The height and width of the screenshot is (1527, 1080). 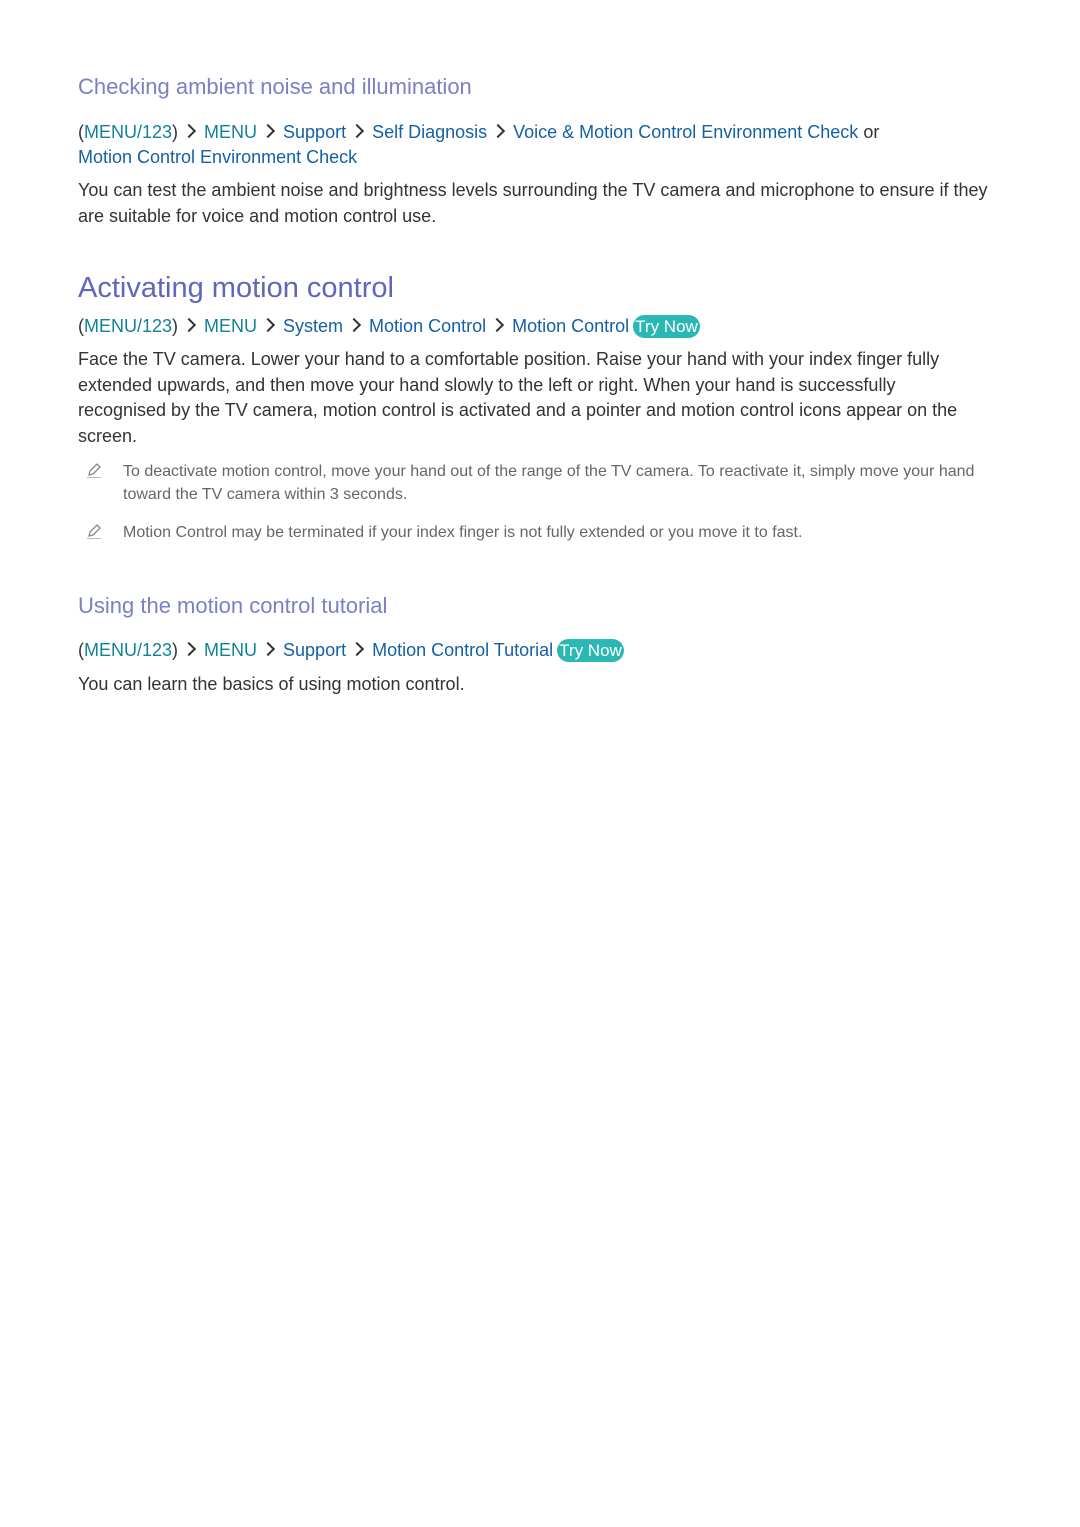 What do you see at coordinates (275, 86) in the screenshot?
I see `section-heading-ambient: Checking ambient noise and illumination` at bounding box center [275, 86].